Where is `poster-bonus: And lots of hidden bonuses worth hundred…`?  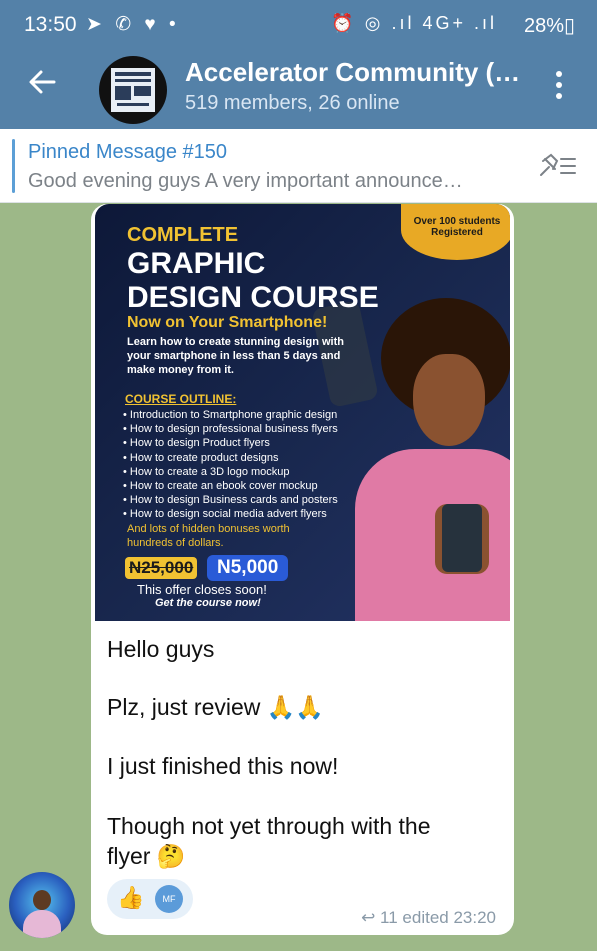
poster-bonus: And lots of hidden bonuses worth hundred… is located at coordinates (208, 536).